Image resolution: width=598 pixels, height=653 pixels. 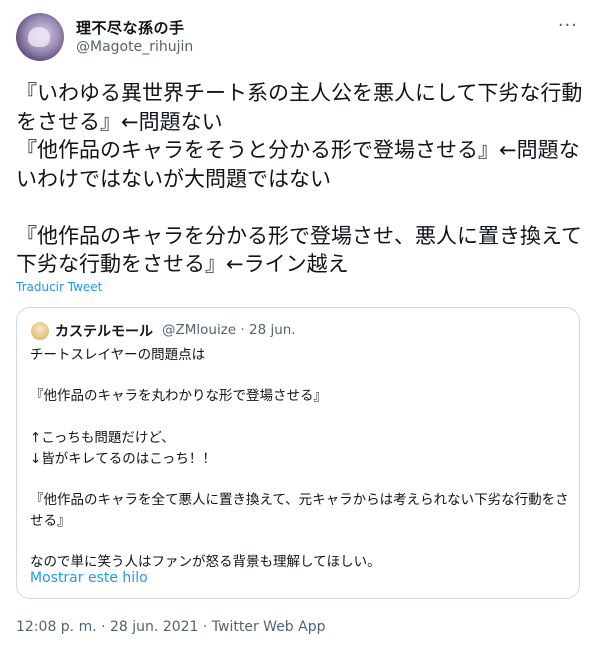 I want to click on show-thread-link: Mostrar este hilo, so click(x=89, y=578).